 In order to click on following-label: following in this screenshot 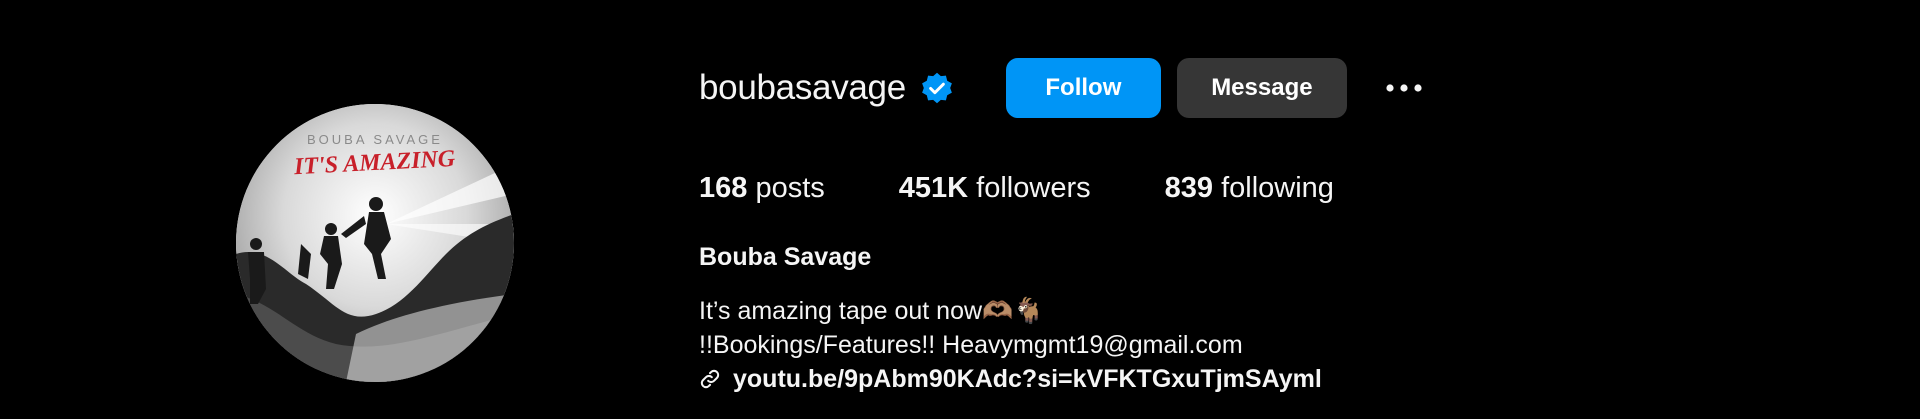, I will do `click(1277, 187)`.